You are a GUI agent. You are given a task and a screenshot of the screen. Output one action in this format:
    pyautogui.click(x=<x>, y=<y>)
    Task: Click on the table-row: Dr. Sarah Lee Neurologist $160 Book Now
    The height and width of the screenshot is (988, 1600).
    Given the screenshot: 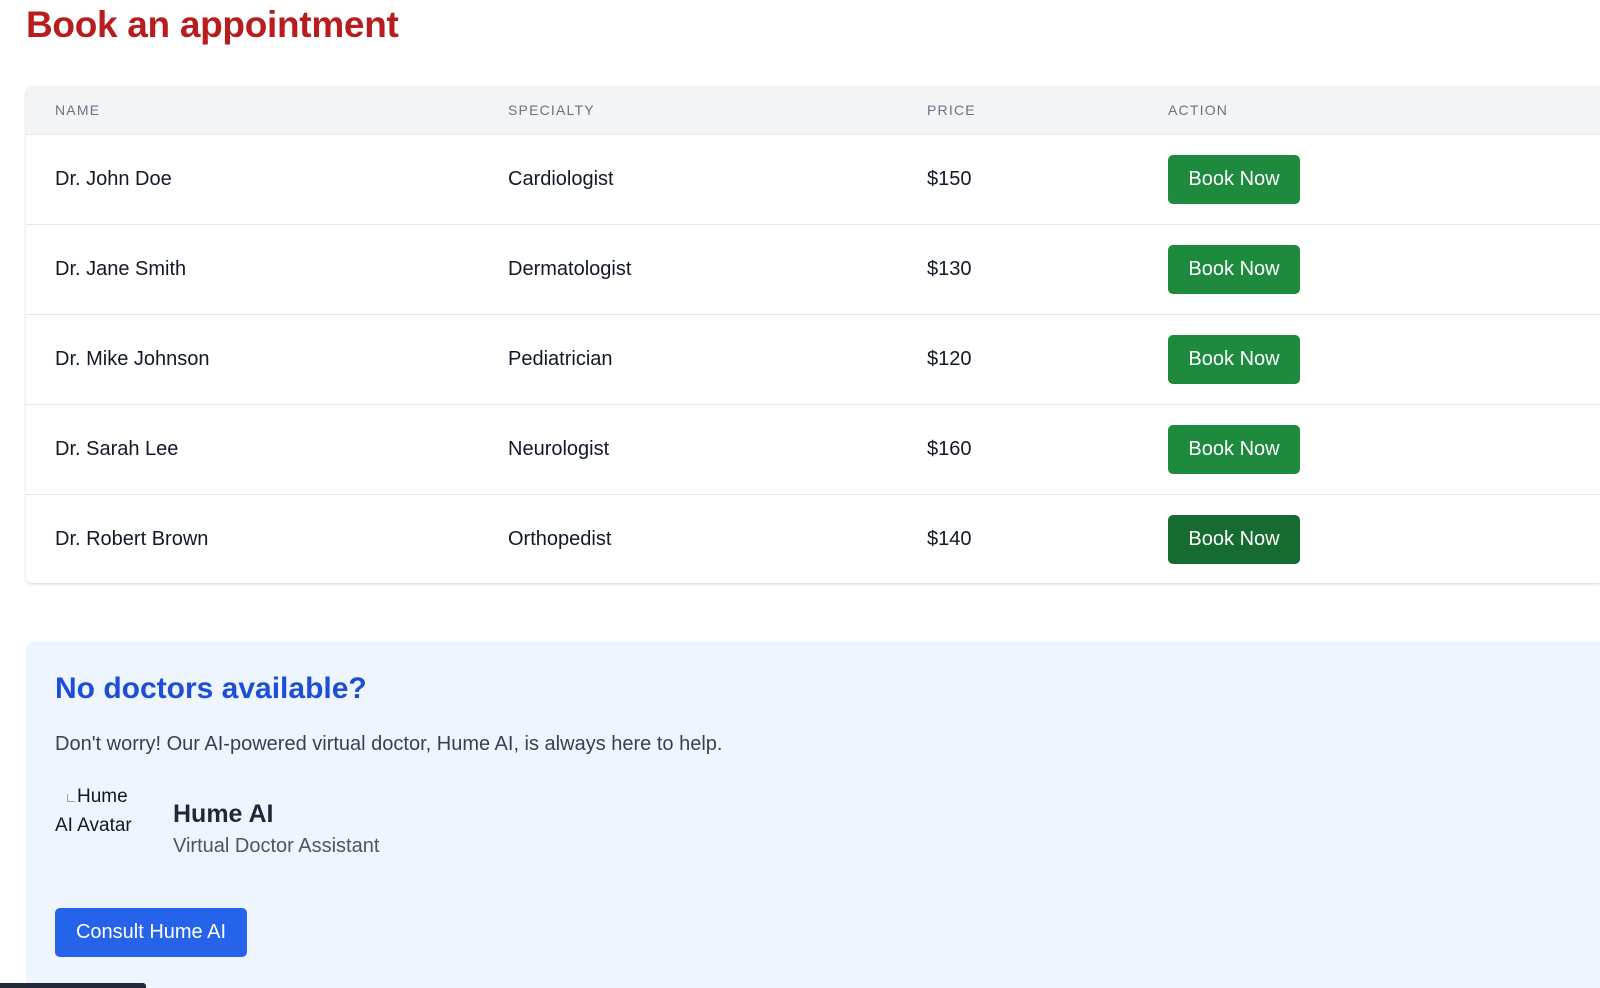 What is the action you would take?
    pyautogui.click(x=813, y=449)
    